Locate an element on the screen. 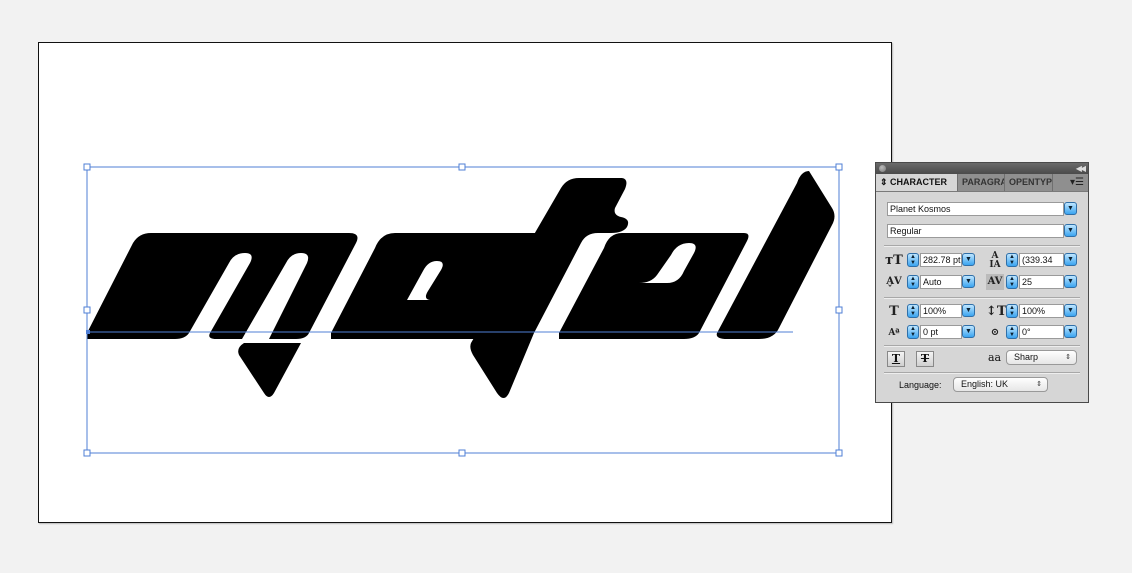  rotation-dropdown: ▼ is located at coordinates (1070, 331).